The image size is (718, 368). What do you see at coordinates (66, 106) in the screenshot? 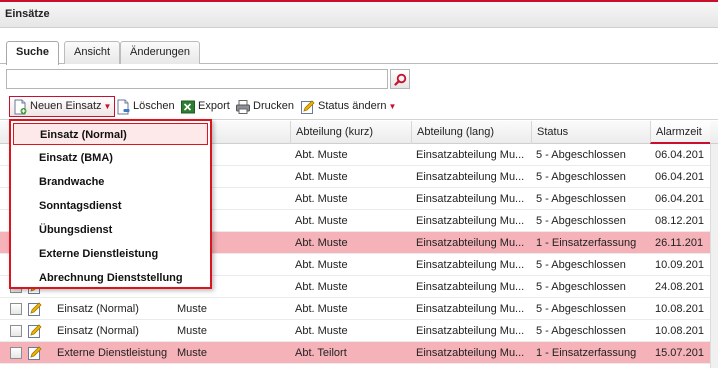
I see `new-einsatz-label: Neuen Einsatz` at bounding box center [66, 106].